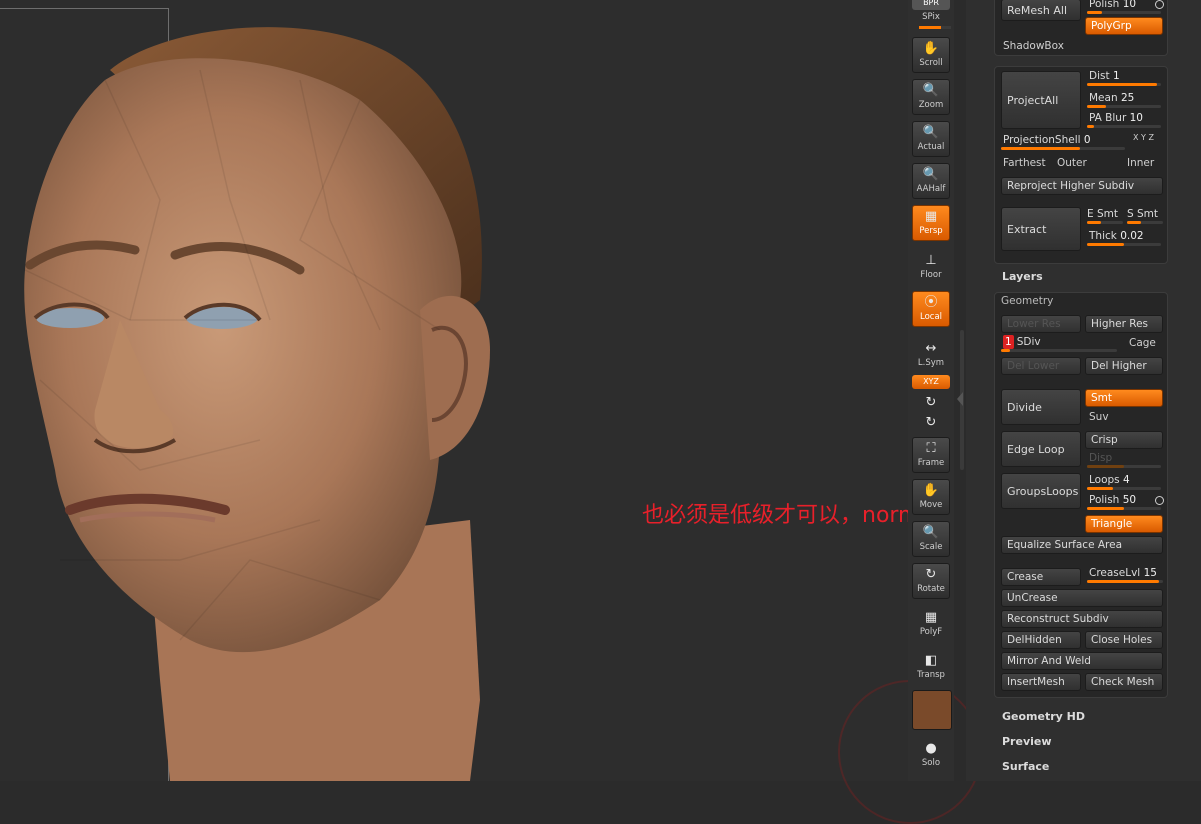 The width and height of the screenshot is (1201, 824). Describe the element at coordinates (931, 382) in the screenshot. I see `xyz-button: XYZ` at that location.